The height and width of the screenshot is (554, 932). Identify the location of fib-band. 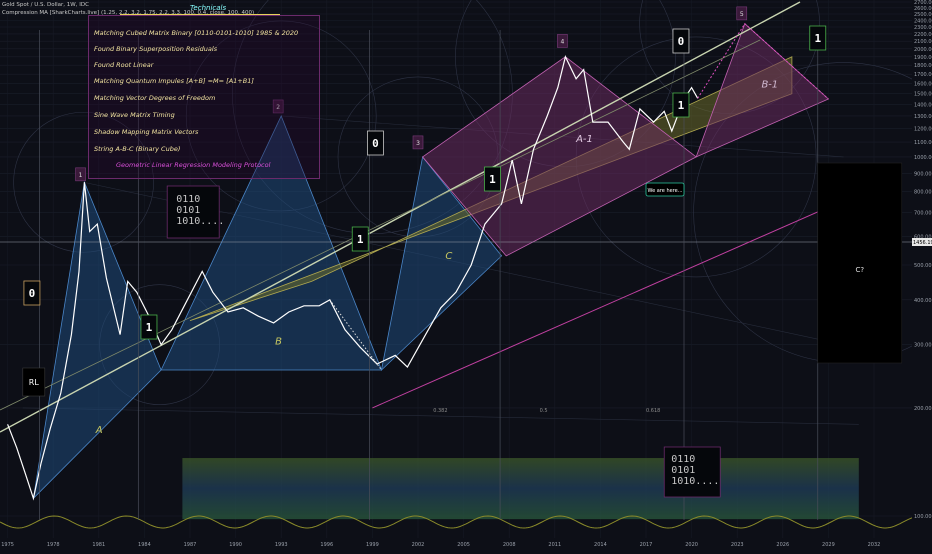
(520, 489).